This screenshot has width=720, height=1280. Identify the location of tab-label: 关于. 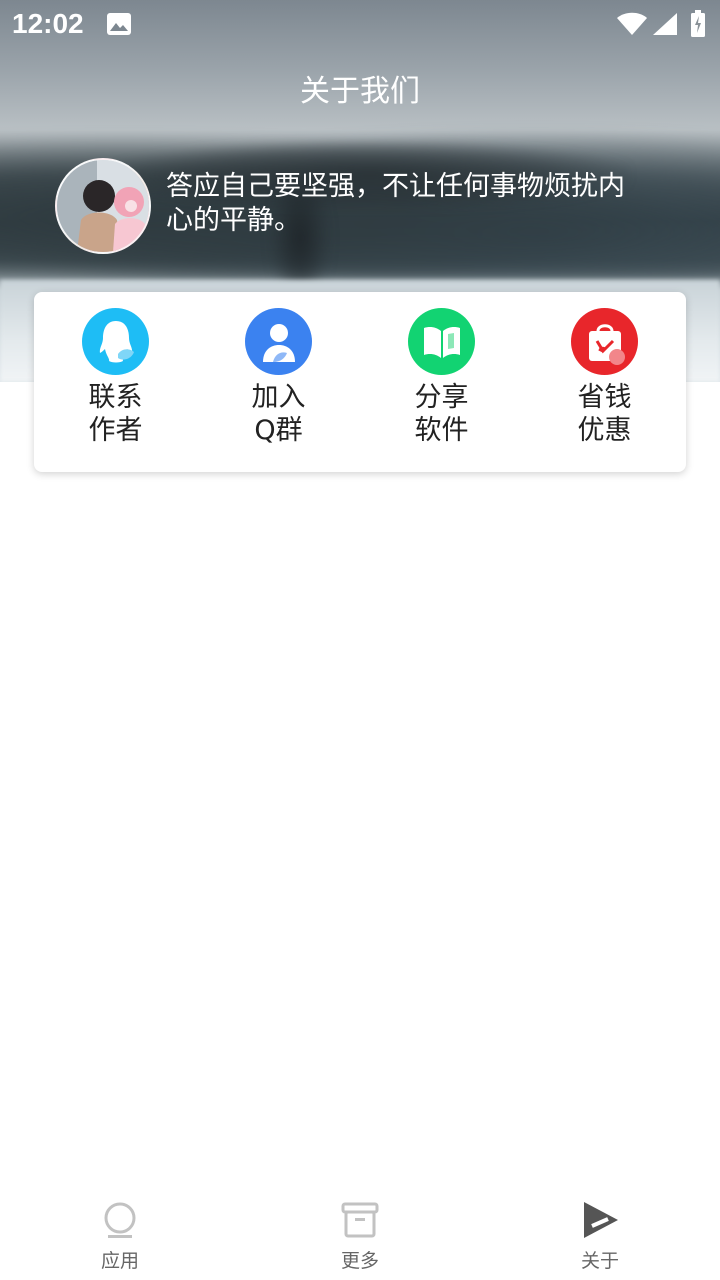
(599, 1261).